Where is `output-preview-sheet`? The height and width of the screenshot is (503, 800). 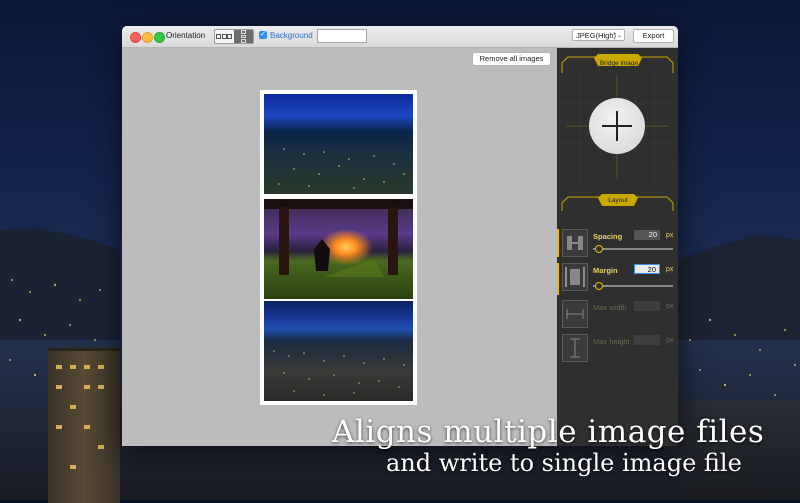 output-preview-sheet is located at coordinates (338, 247).